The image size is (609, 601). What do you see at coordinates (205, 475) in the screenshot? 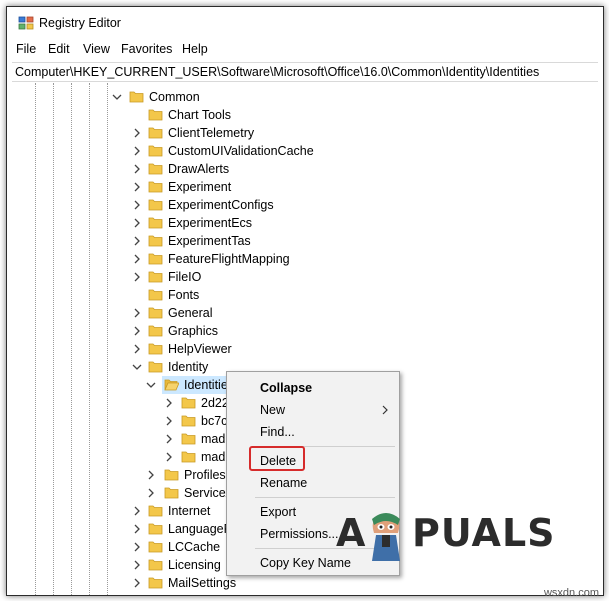
I see `tree-node-label: Profiles` at bounding box center [205, 475].